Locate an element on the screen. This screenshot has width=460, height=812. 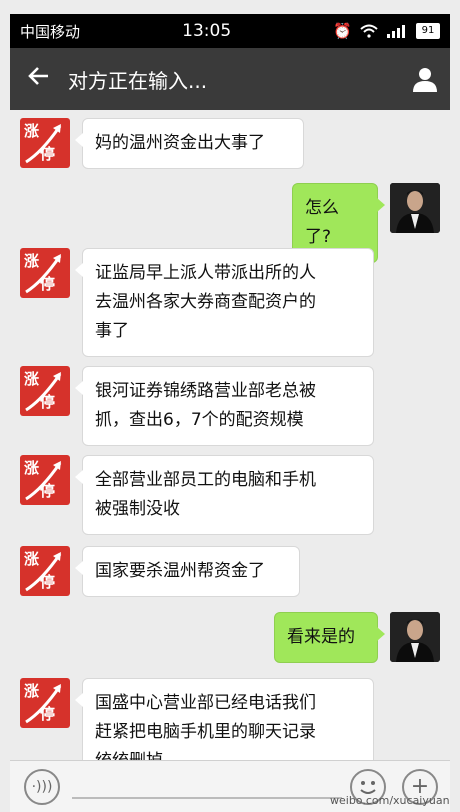
carrier-label: 中国移动 is located at coordinates (50, 31).